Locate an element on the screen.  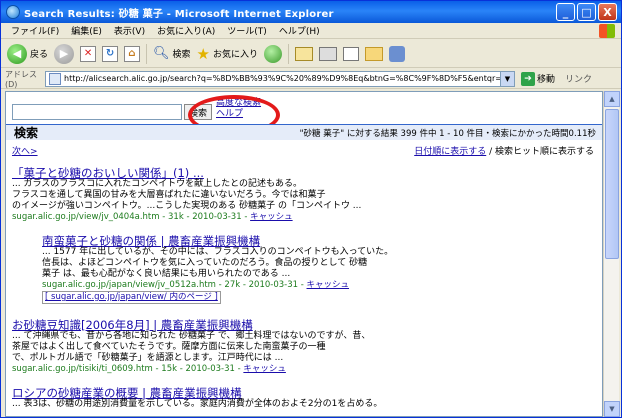
maximize-button: □ is located at coordinates (586, 12).